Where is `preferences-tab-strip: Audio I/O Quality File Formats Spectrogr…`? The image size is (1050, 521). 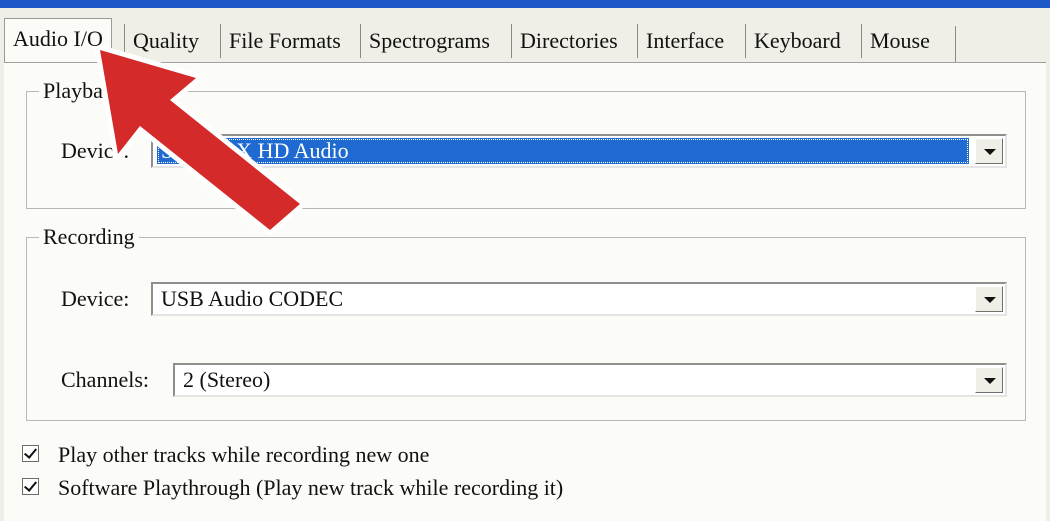 preferences-tab-strip: Audio I/O Quality File Formats Spectrogr… is located at coordinates (525, 35).